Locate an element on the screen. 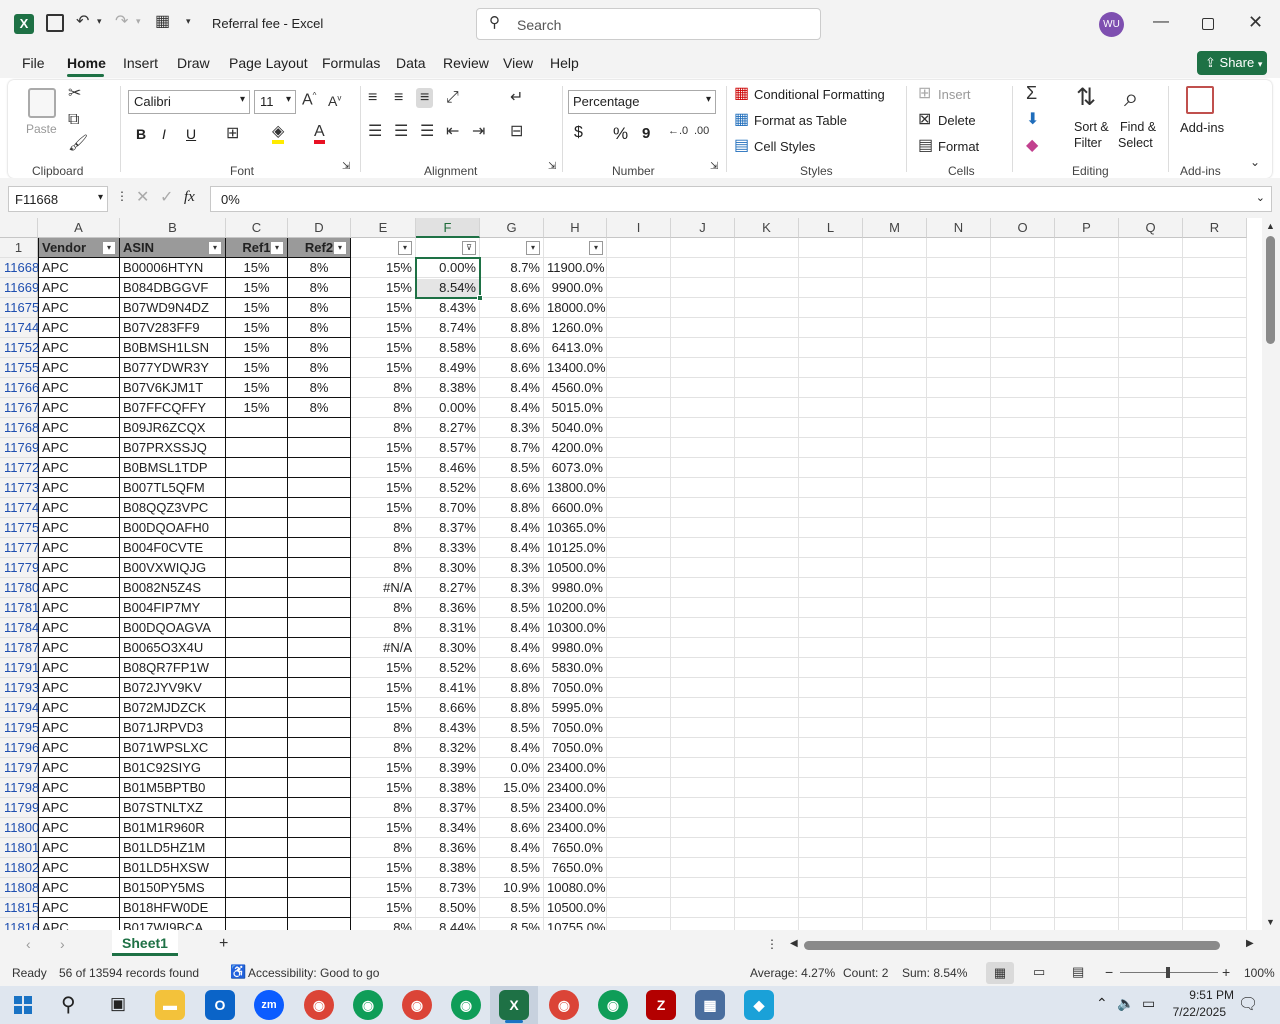 This screenshot has width=1280, height=1024. table-cell: 8.58% is located at coordinates (448, 348).